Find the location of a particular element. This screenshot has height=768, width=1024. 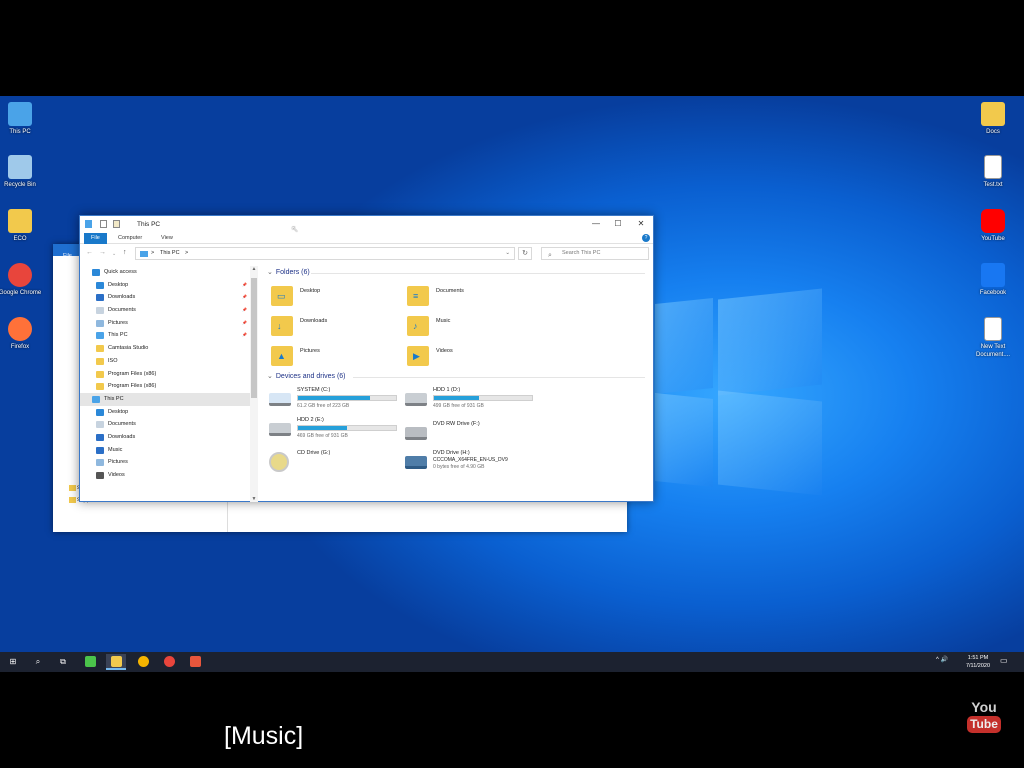

task-view-button: ⧉ is located at coordinates (63, 662).